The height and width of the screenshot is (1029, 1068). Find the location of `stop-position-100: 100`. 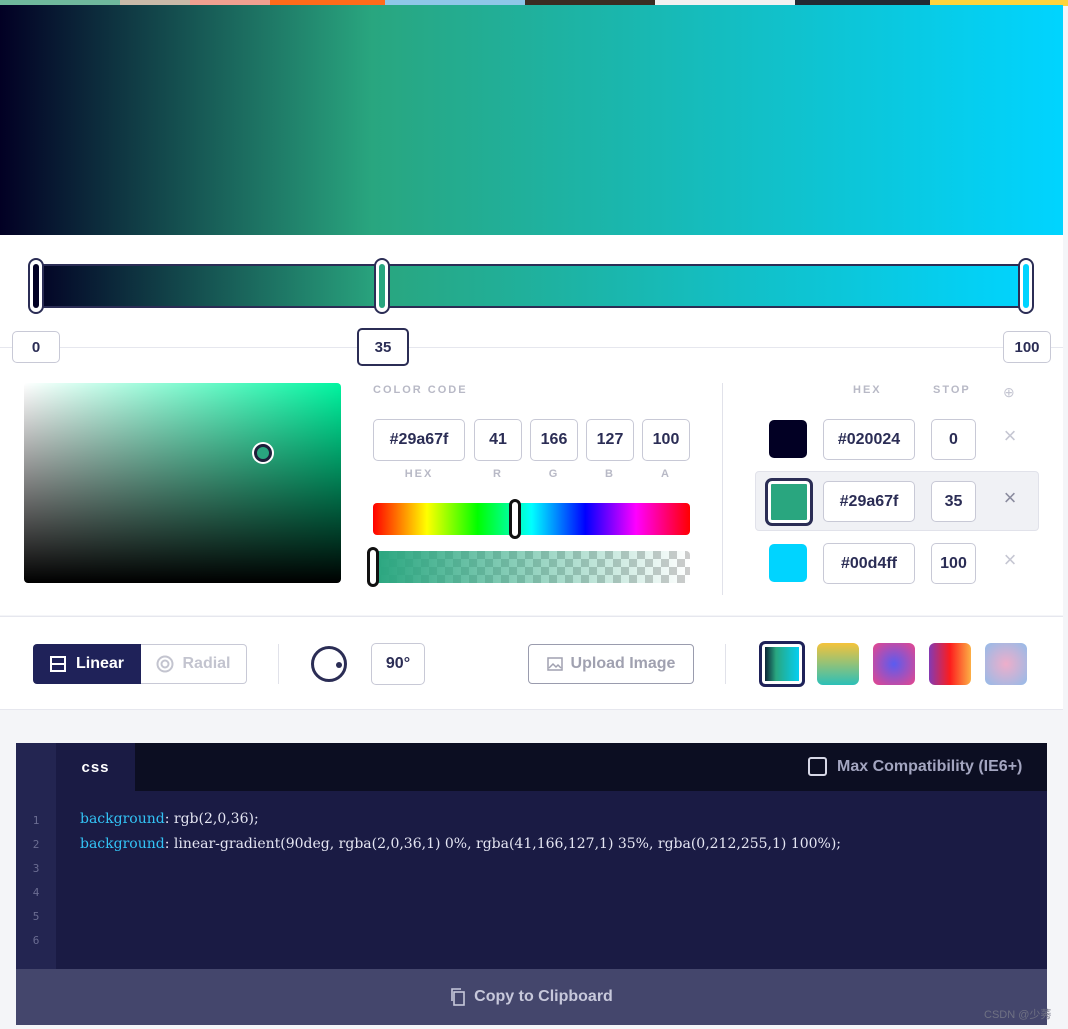

stop-position-100: 100 is located at coordinates (1027, 347).